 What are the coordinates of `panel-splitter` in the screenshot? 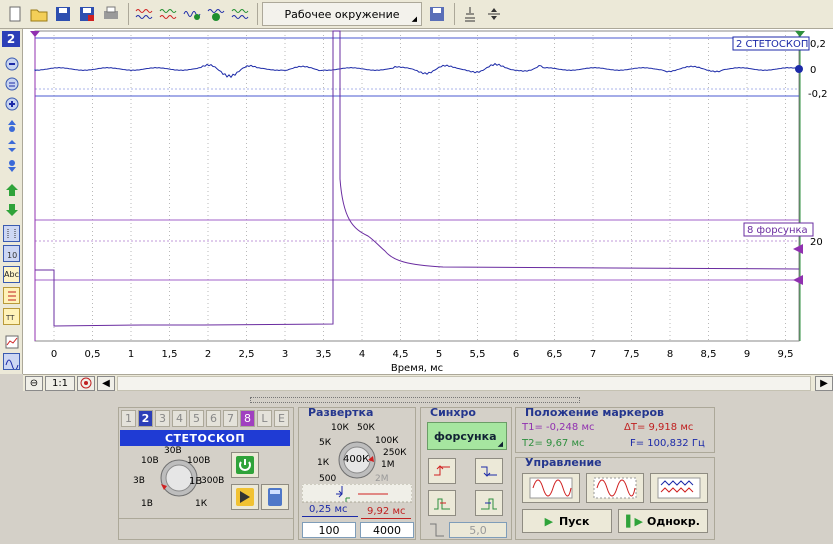 It's located at (415, 400).